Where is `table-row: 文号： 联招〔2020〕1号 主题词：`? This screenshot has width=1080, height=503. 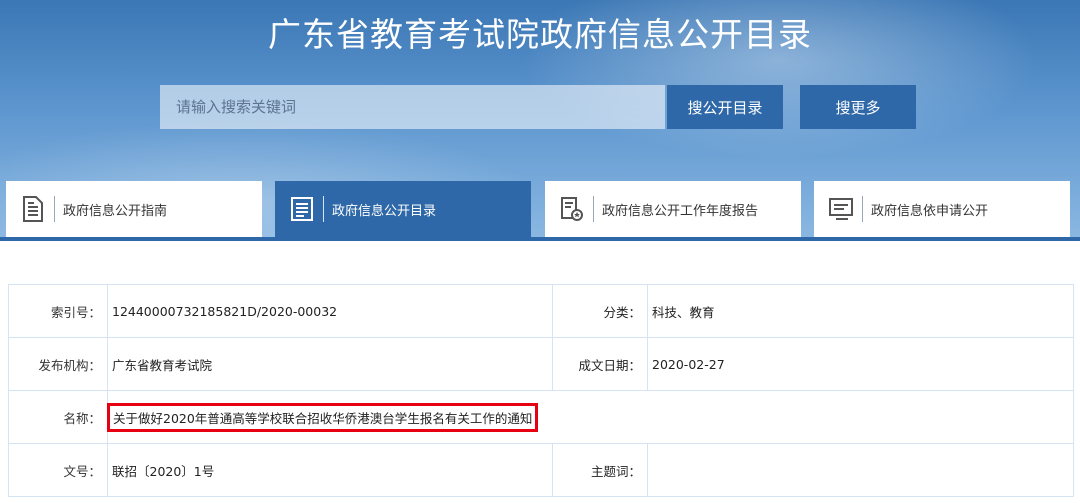 table-row: 文号： 联招〔2020〕1号 主题词： is located at coordinates (541, 470).